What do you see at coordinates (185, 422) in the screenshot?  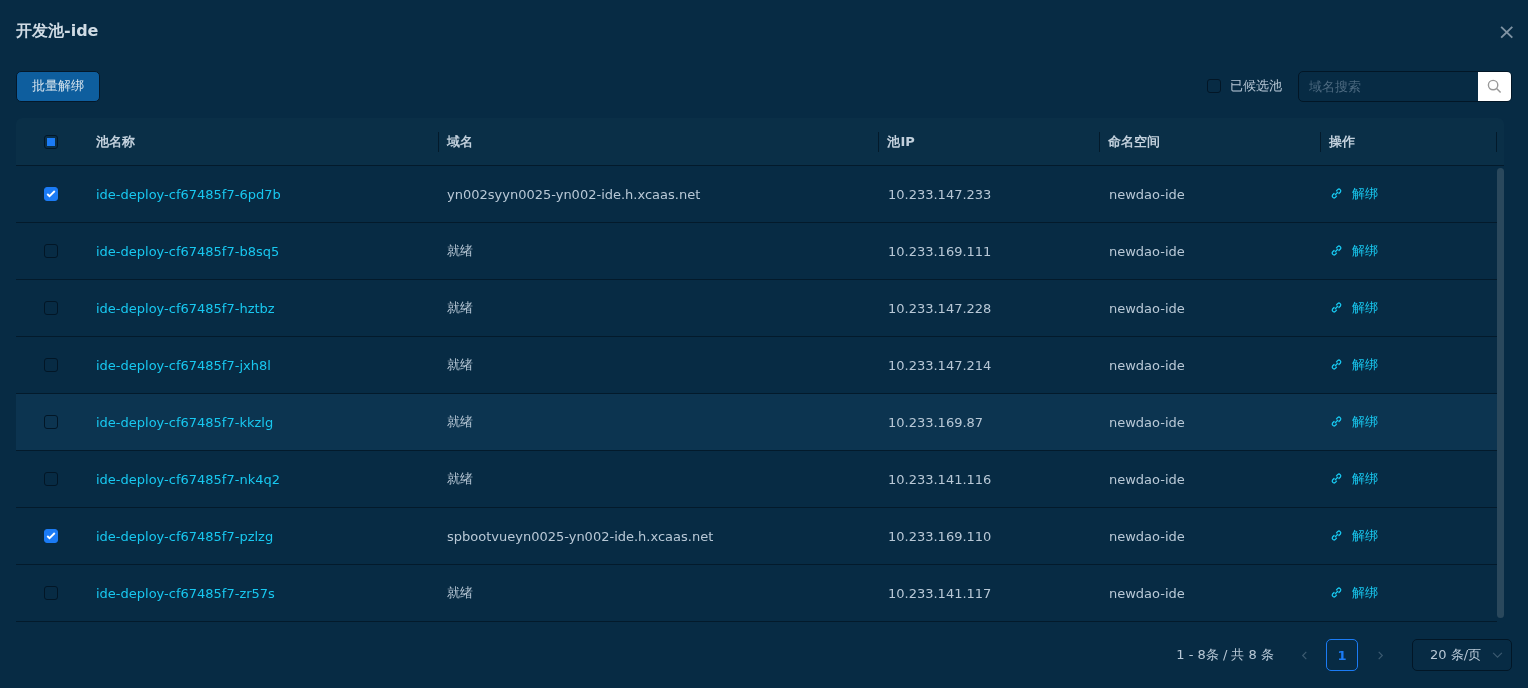 I see `pool-name-link: ide-deploy-cf67485f7-kkzlg` at bounding box center [185, 422].